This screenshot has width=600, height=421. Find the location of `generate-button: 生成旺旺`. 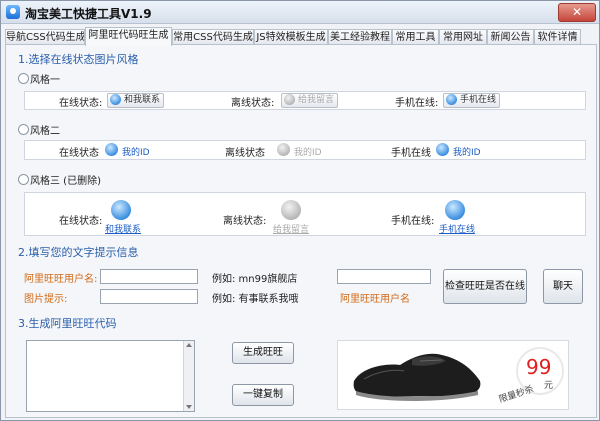

generate-button: 生成旺旺 is located at coordinates (263, 353).